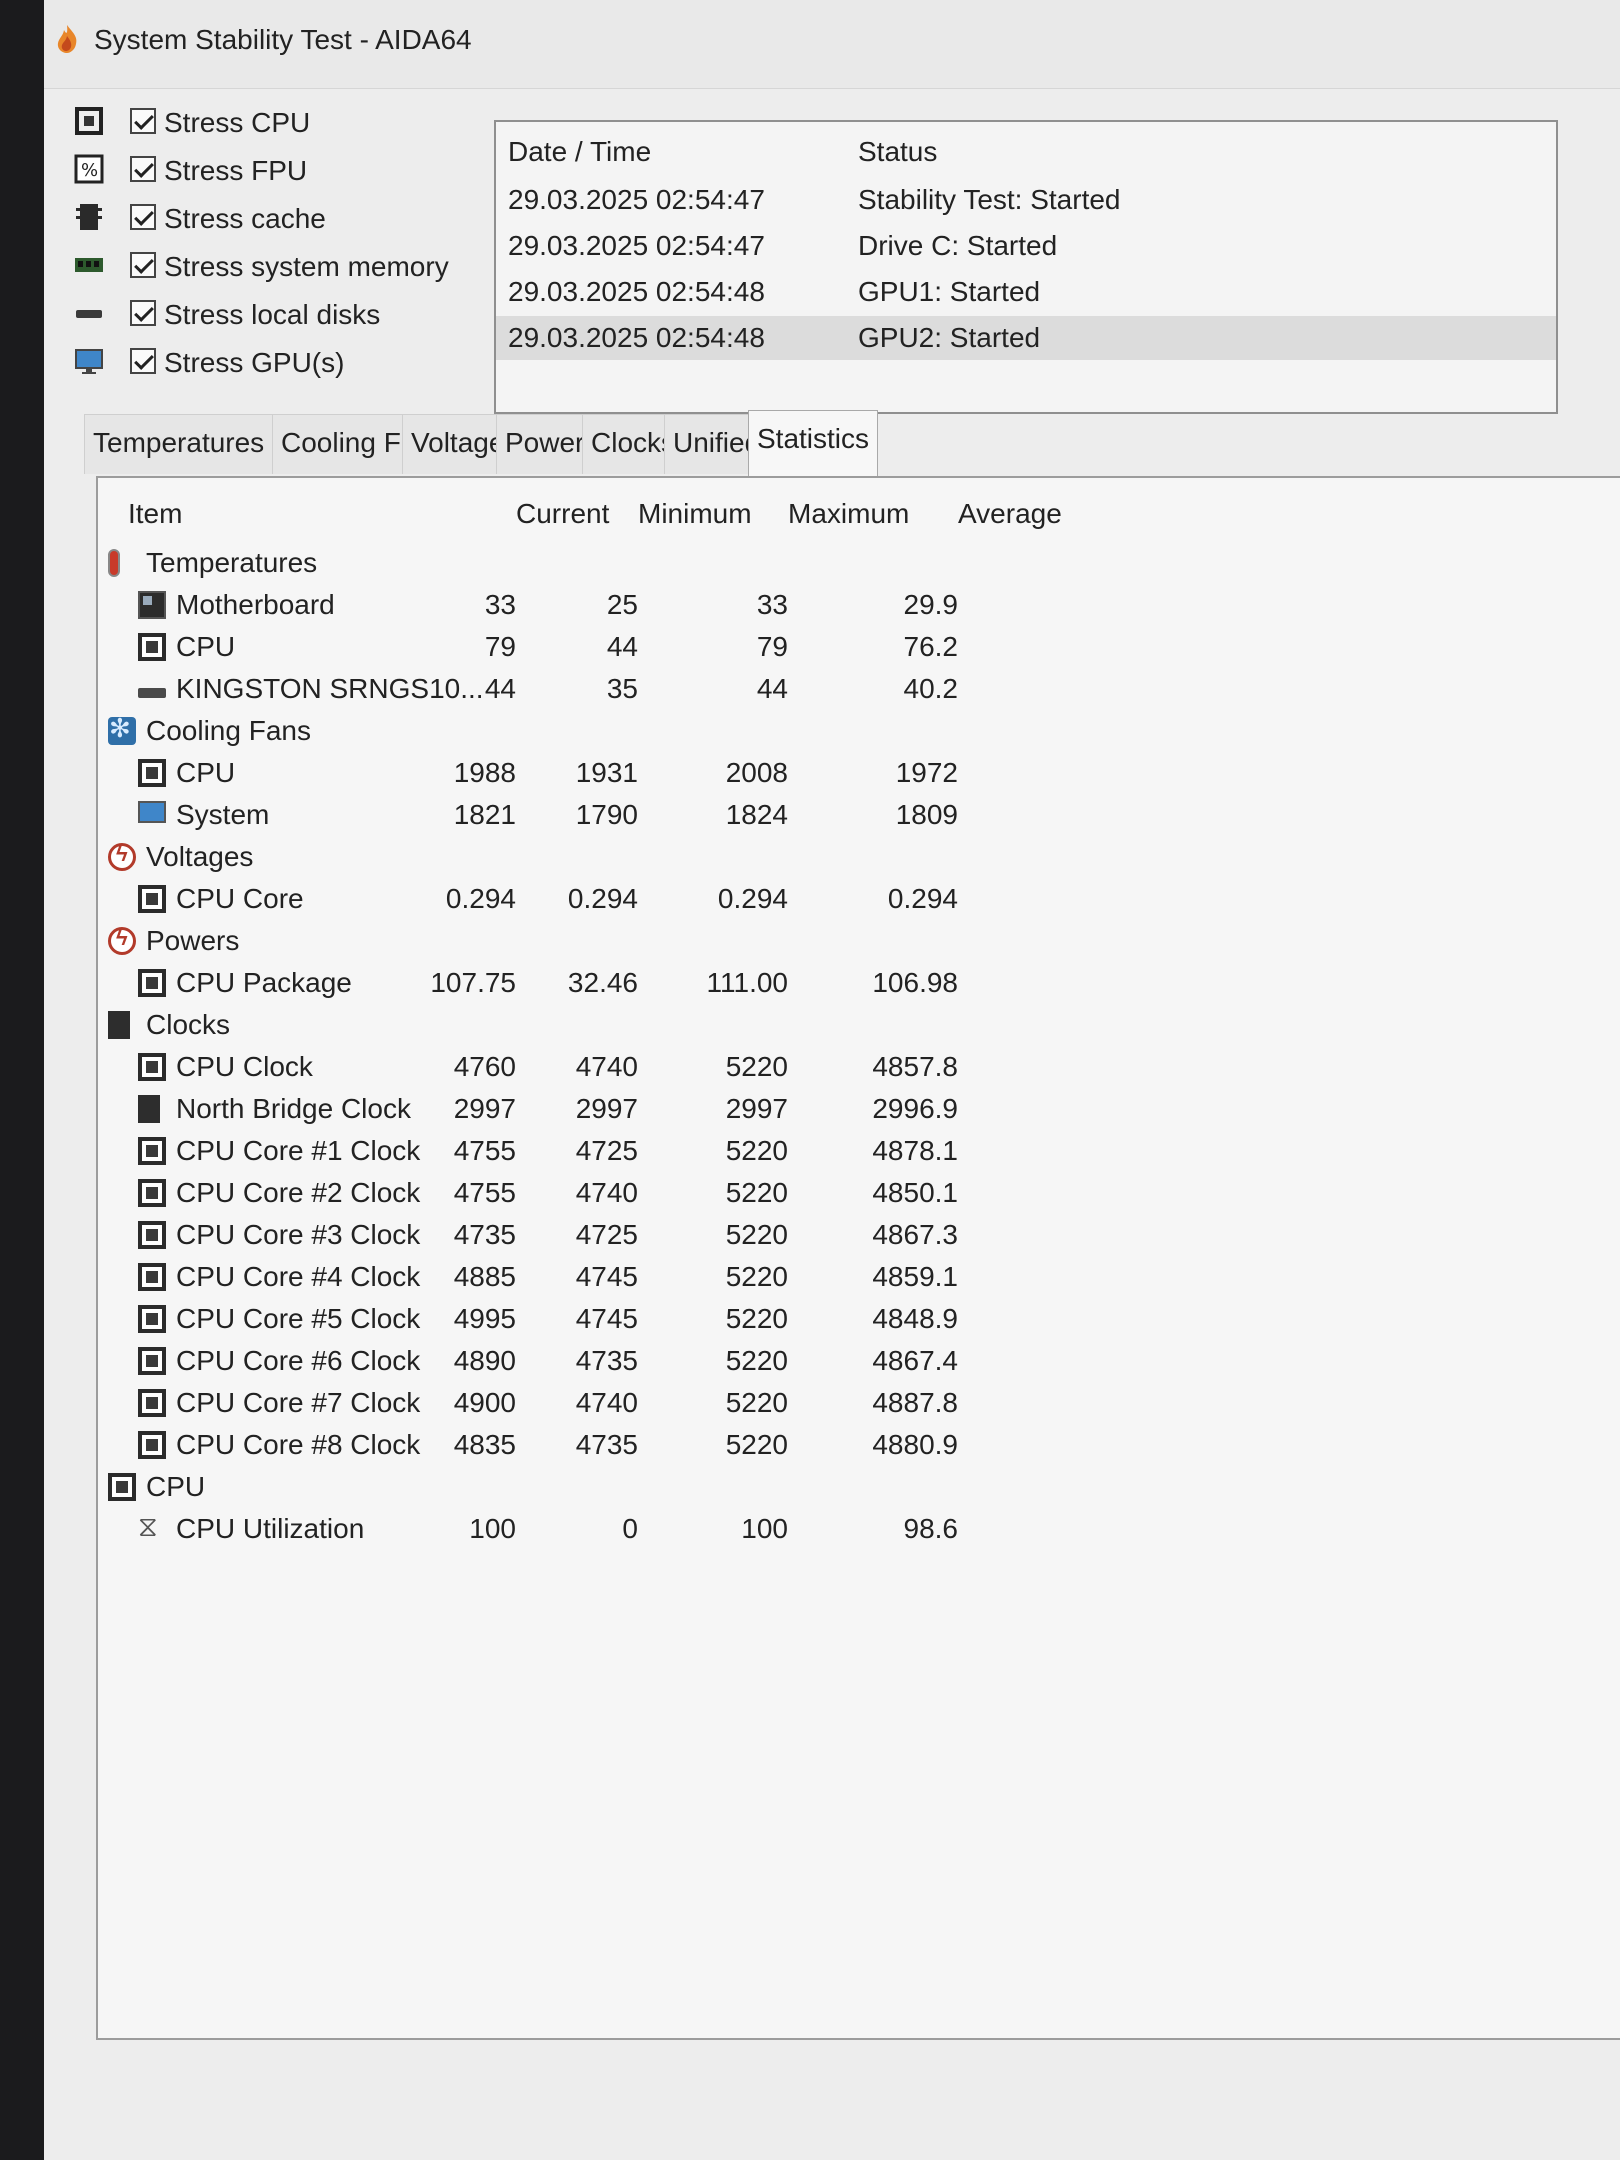 Image resolution: width=1620 pixels, height=2160 pixels. What do you see at coordinates (298, 1276) in the screenshot?
I see `row-item-name: CPU Core #4 Clock` at bounding box center [298, 1276].